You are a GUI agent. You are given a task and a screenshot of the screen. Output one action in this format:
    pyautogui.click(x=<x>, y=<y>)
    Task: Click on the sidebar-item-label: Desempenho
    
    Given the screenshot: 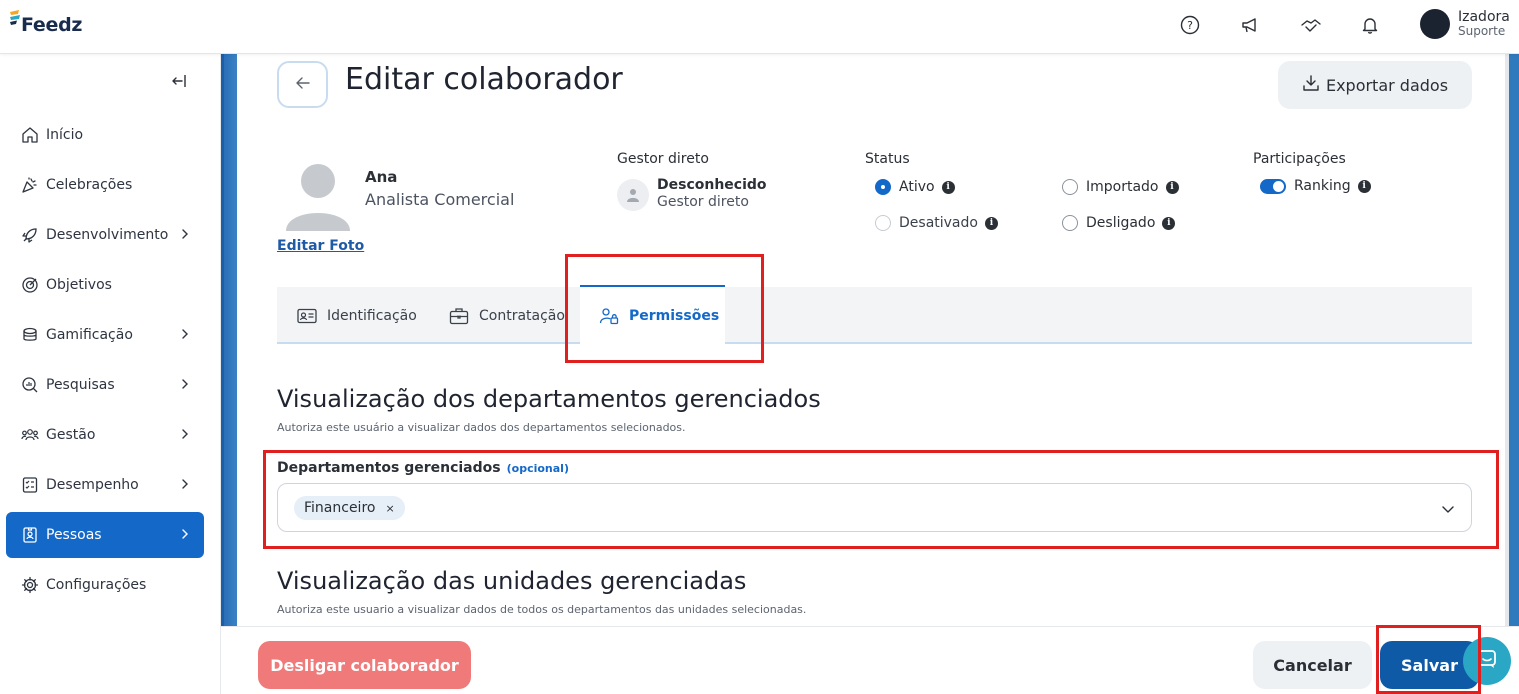 What is the action you would take?
    pyautogui.click(x=92, y=485)
    